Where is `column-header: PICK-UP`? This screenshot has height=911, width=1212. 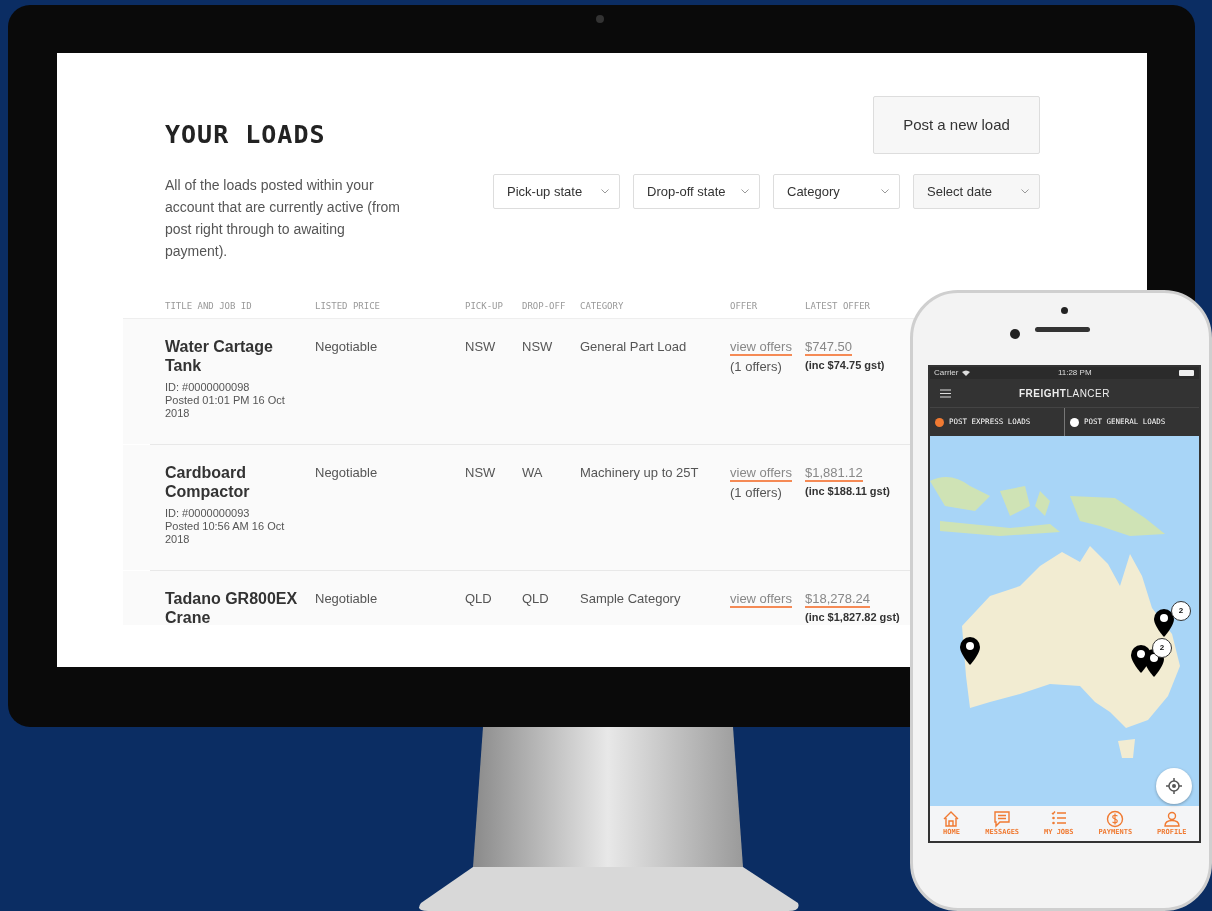 column-header: PICK-UP is located at coordinates (484, 306).